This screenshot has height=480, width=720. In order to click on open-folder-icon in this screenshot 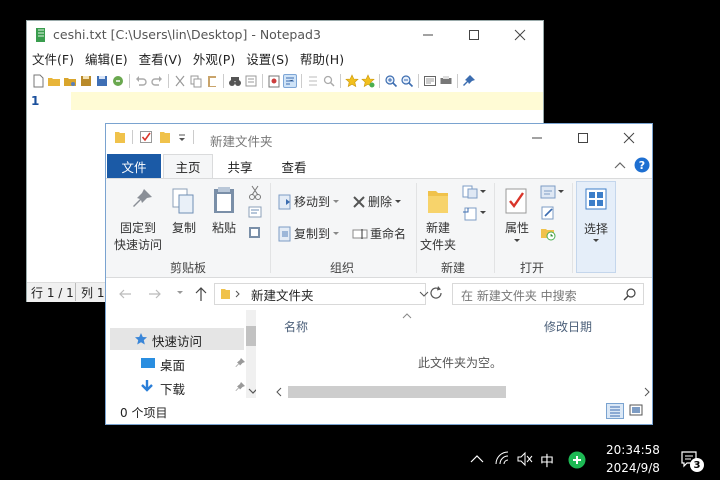, I will do `click(54, 81)`.